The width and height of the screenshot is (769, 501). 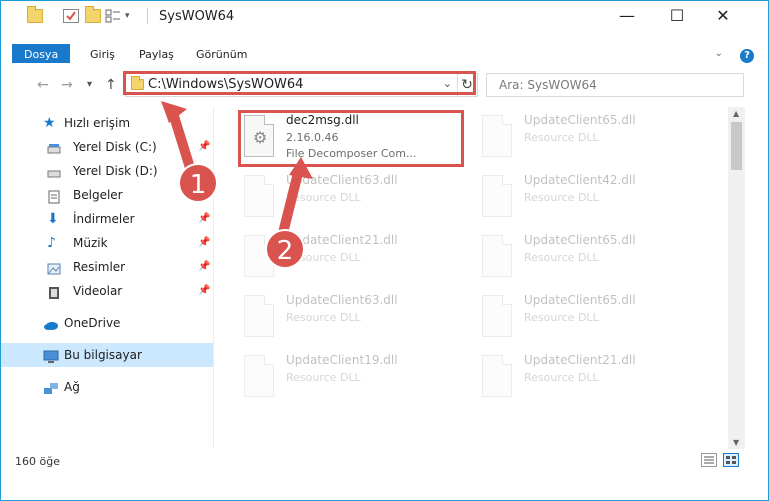 What do you see at coordinates (237, 169) in the screenshot?
I see `annotation-arrows` at bounding box center [237, 169].